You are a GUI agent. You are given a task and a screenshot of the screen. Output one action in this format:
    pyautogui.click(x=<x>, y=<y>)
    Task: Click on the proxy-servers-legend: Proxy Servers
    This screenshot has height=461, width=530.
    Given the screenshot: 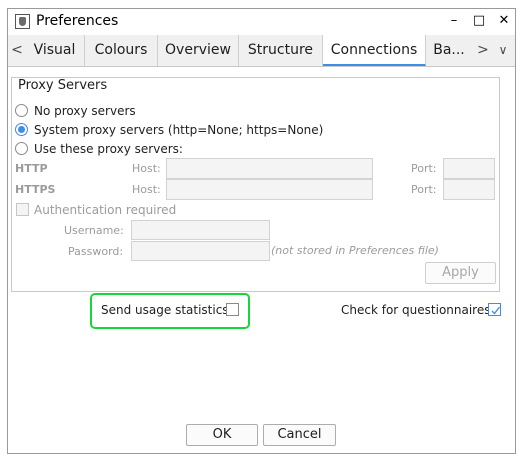 What is the action you would take?
    pyautogui.click(x=63, y=85)
    